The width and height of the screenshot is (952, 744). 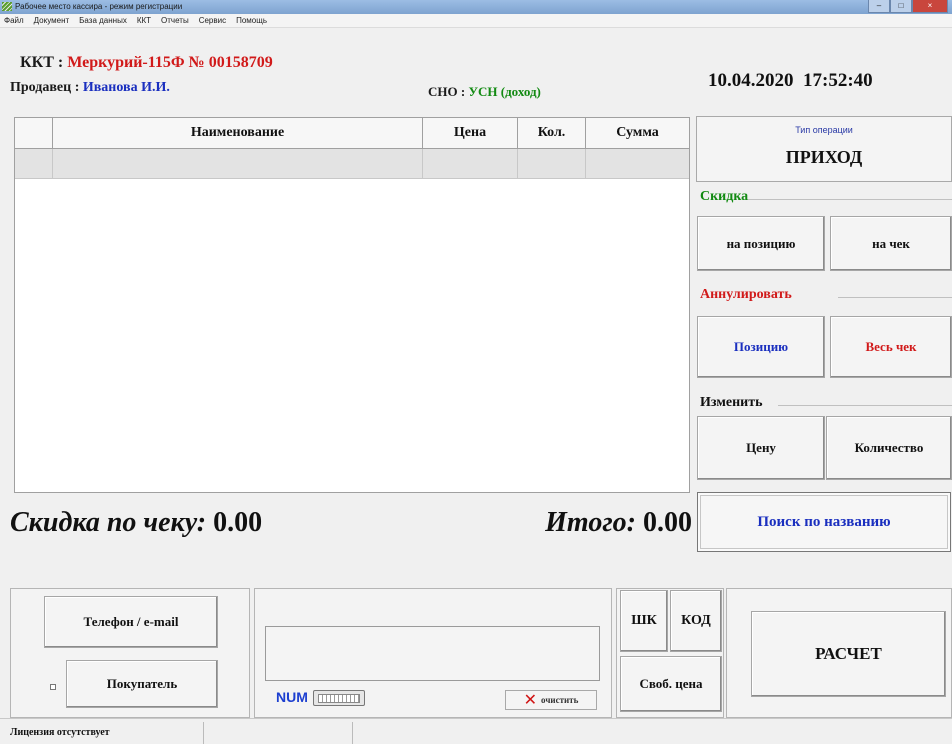 I want to click on seller-label: Продавец :, so click(x=45, y=87).